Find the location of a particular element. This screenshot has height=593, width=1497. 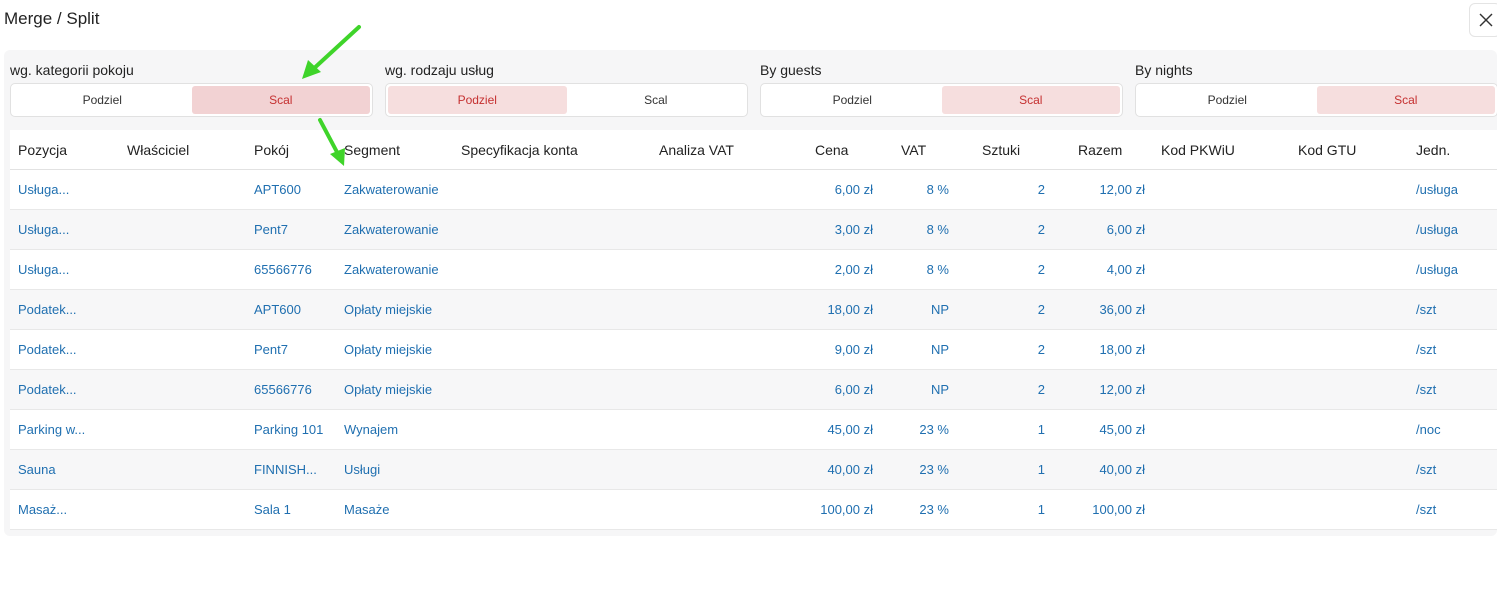

column-header-segment: Segment is located at coordinates (372, 150).